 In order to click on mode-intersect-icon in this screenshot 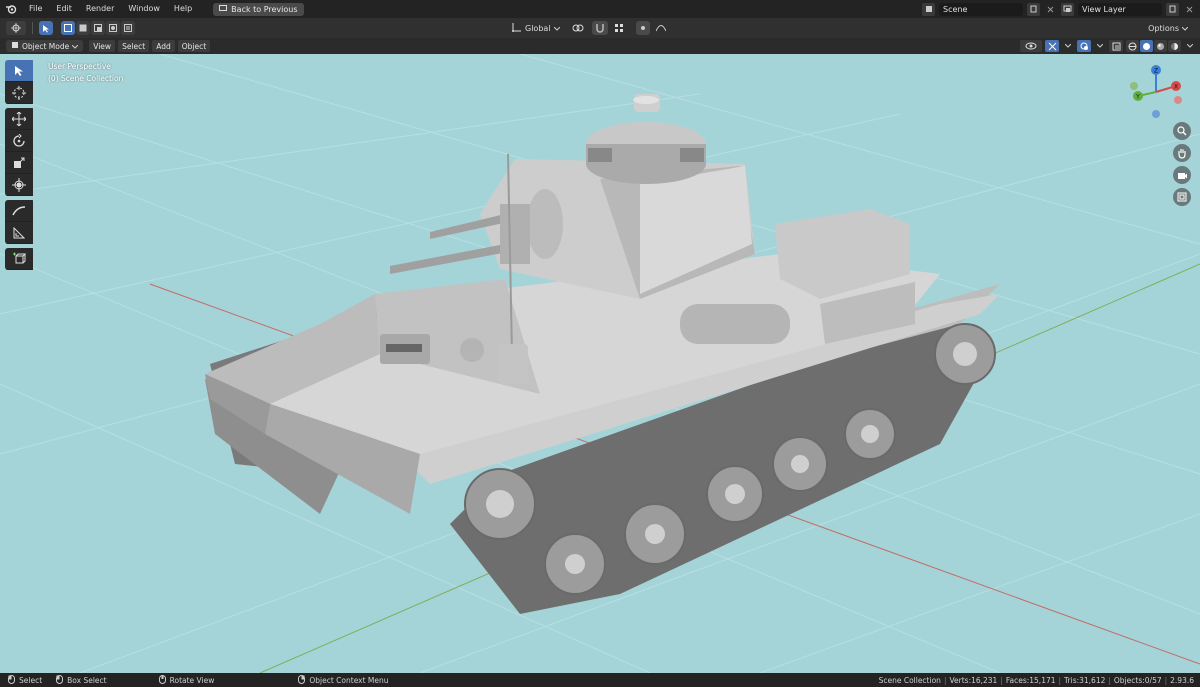, I will do `click(128, 28)`.